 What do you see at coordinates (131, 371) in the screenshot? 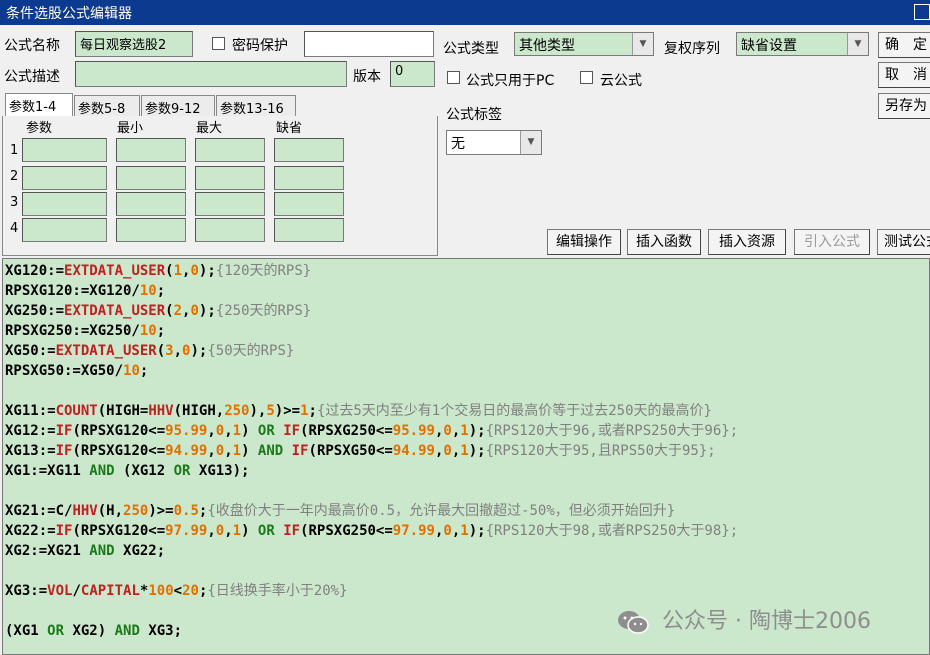
I see `code-token: 10` at bounding box center [131, 371].